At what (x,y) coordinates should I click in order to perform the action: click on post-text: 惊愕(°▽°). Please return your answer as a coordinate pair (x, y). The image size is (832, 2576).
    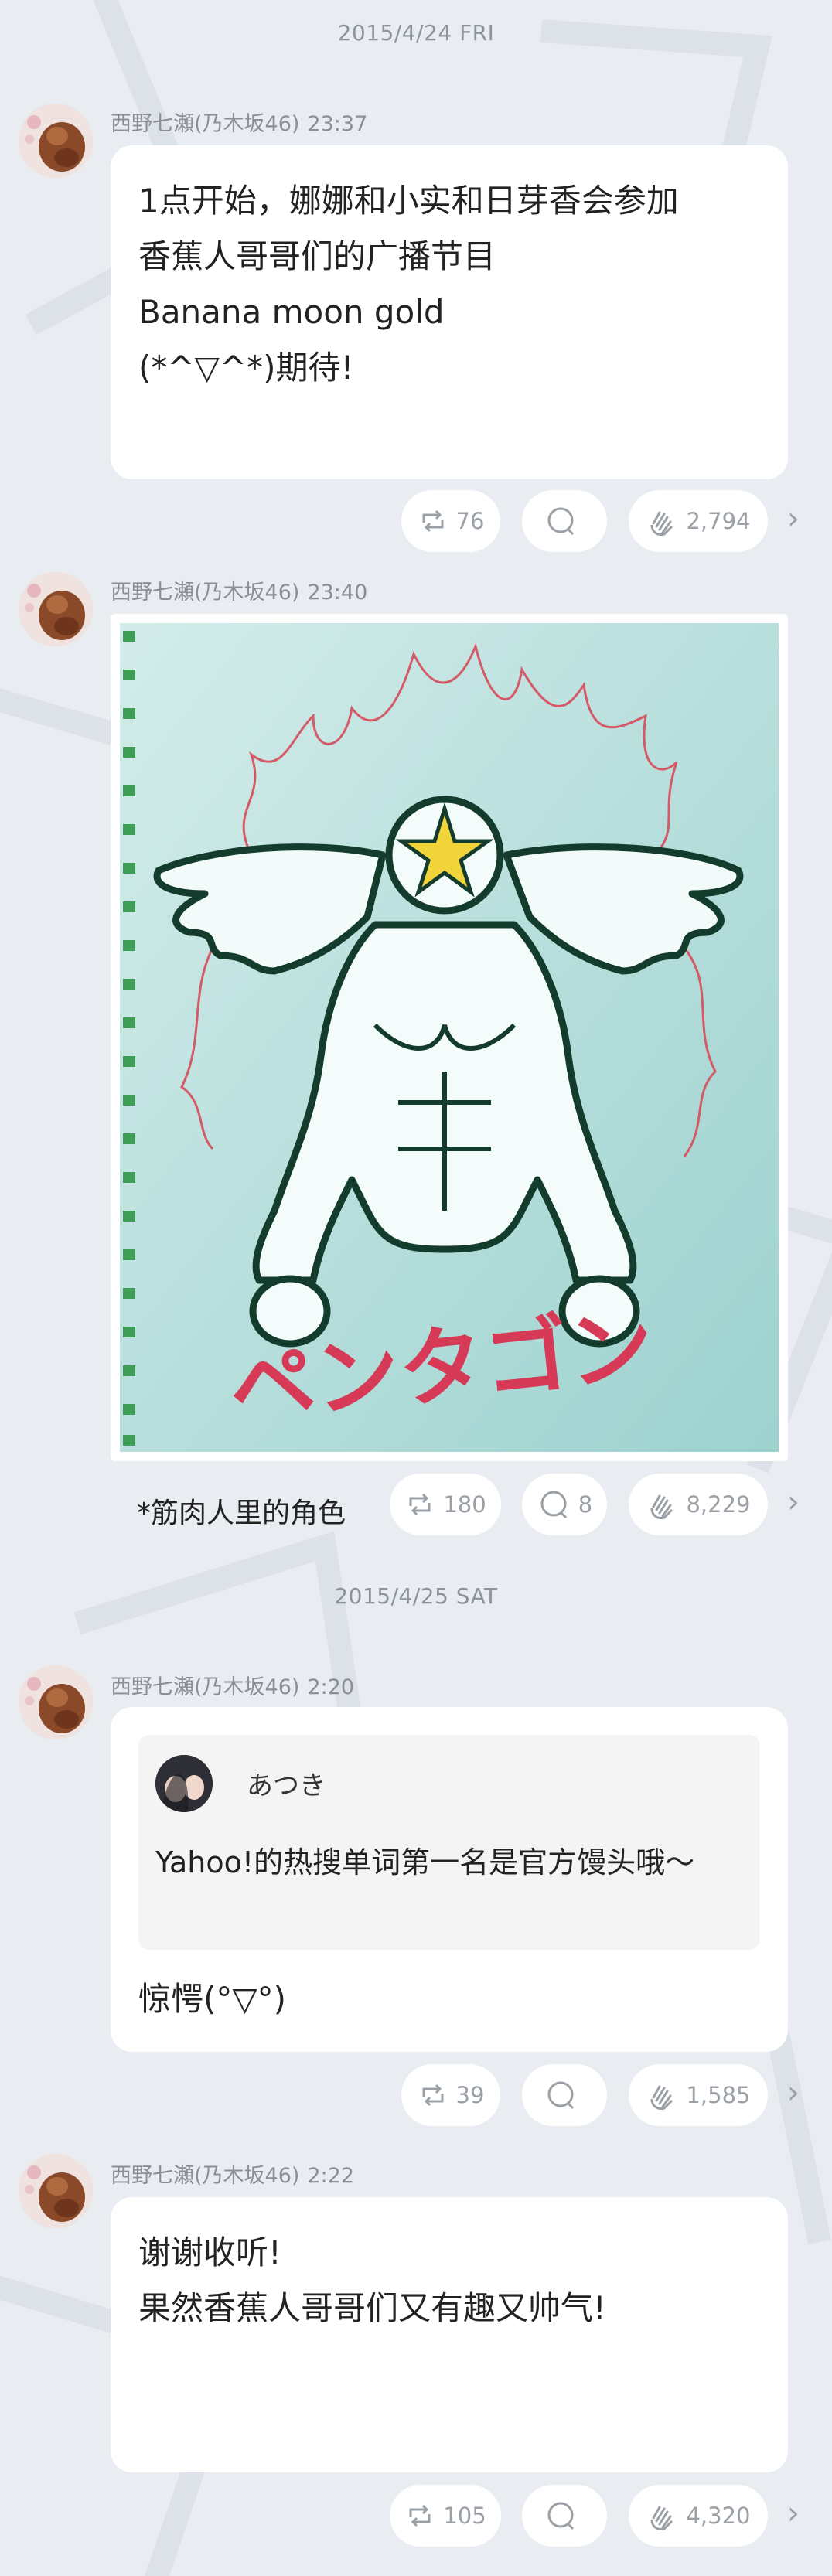
    Looking at the image, I should click on (213, 1999).